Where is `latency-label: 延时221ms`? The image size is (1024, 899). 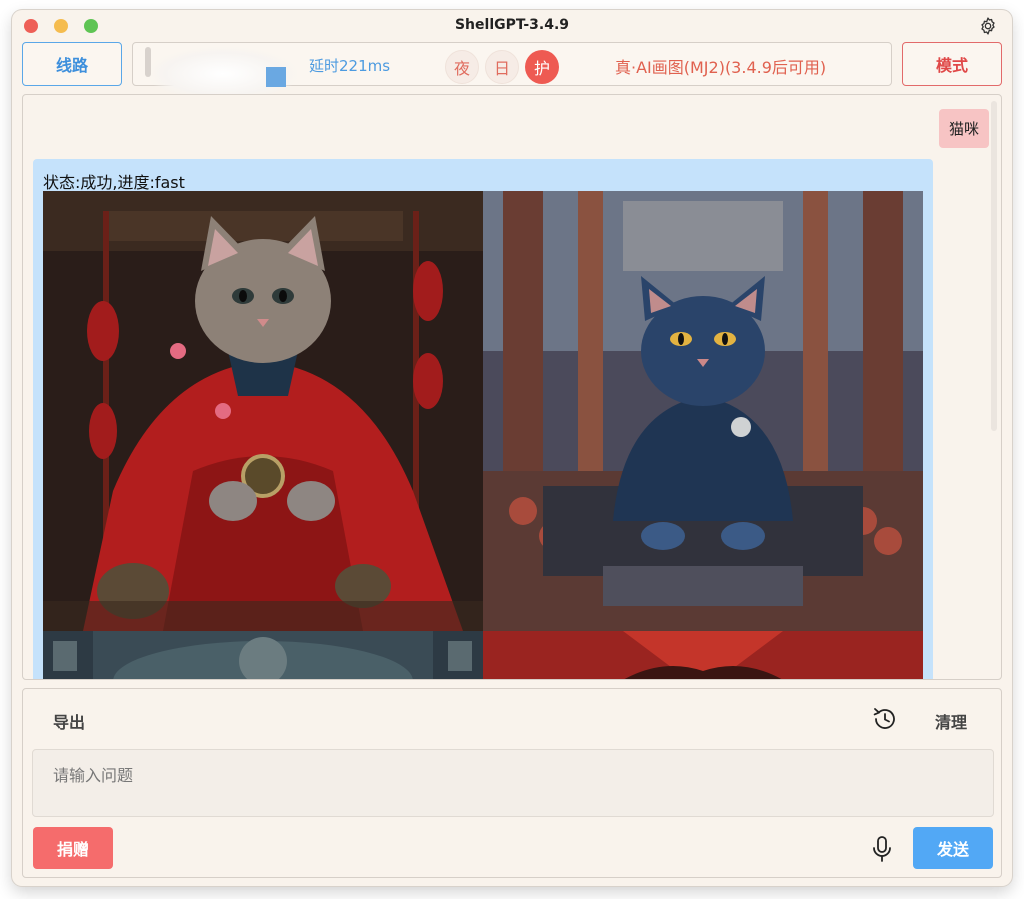
latency-label: 延时221ms is located at coordinates (350, 66).